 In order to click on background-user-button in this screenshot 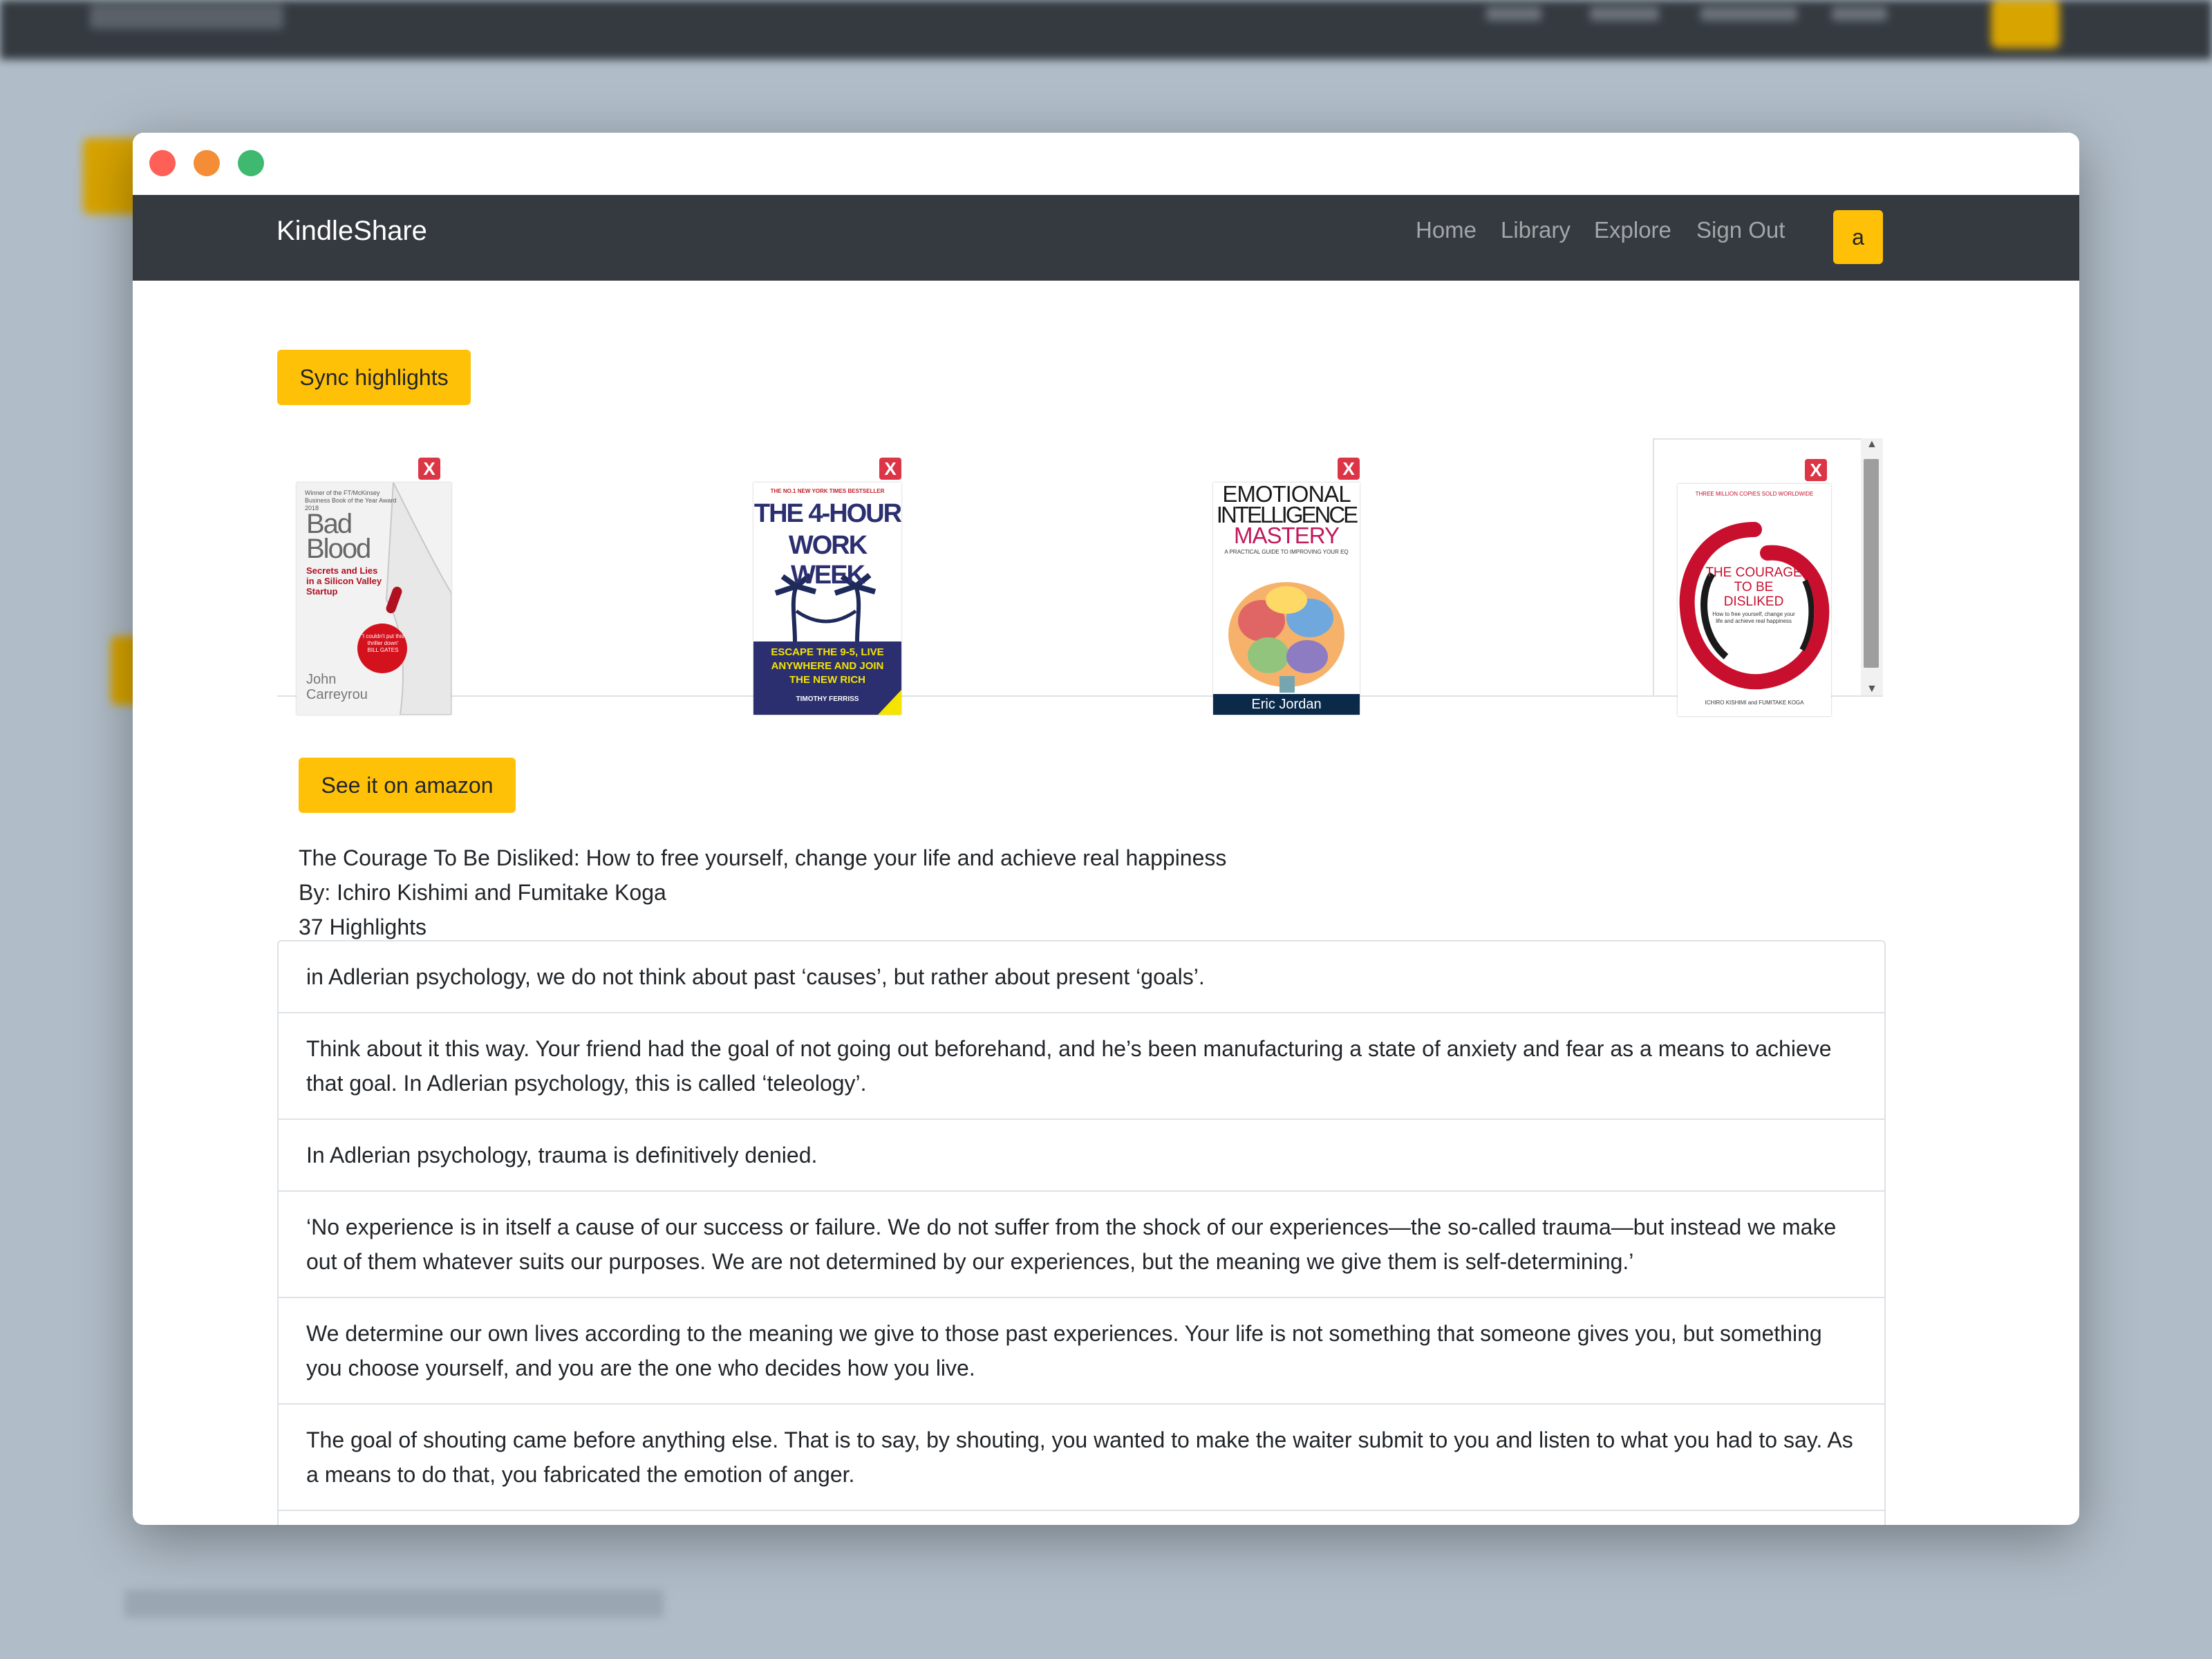, I will do `click(2026, 24)`.